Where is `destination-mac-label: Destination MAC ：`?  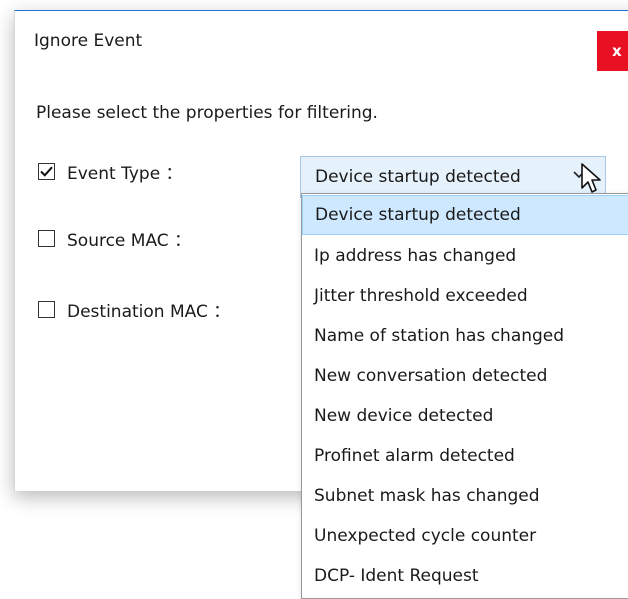
destination-mac-label: Destination MAC ： is located at coordinates (149, 312).